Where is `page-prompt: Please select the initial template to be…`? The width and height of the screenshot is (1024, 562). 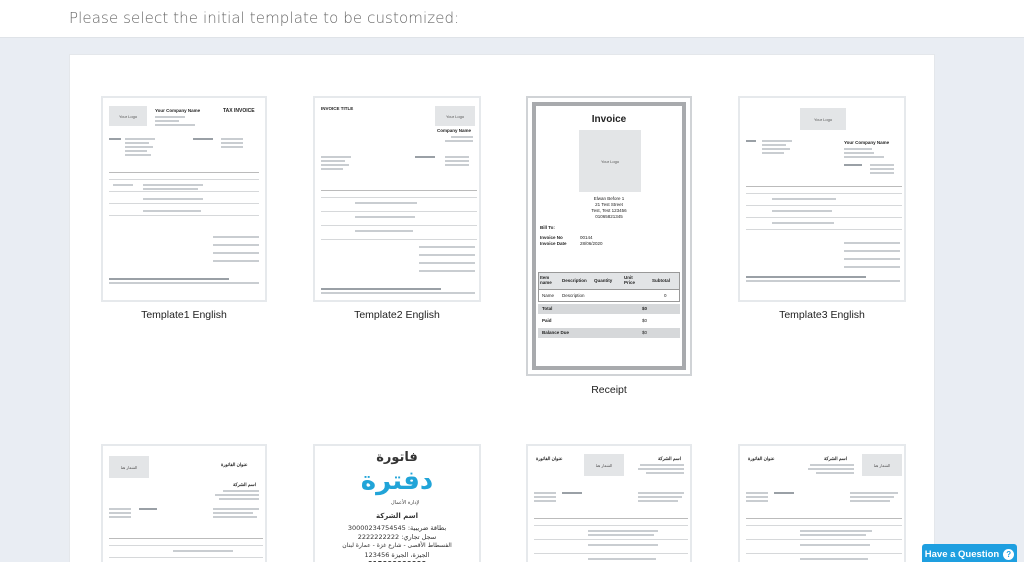
page-prompt: Please select the initial template to be… is located at coordinates (264, 18).